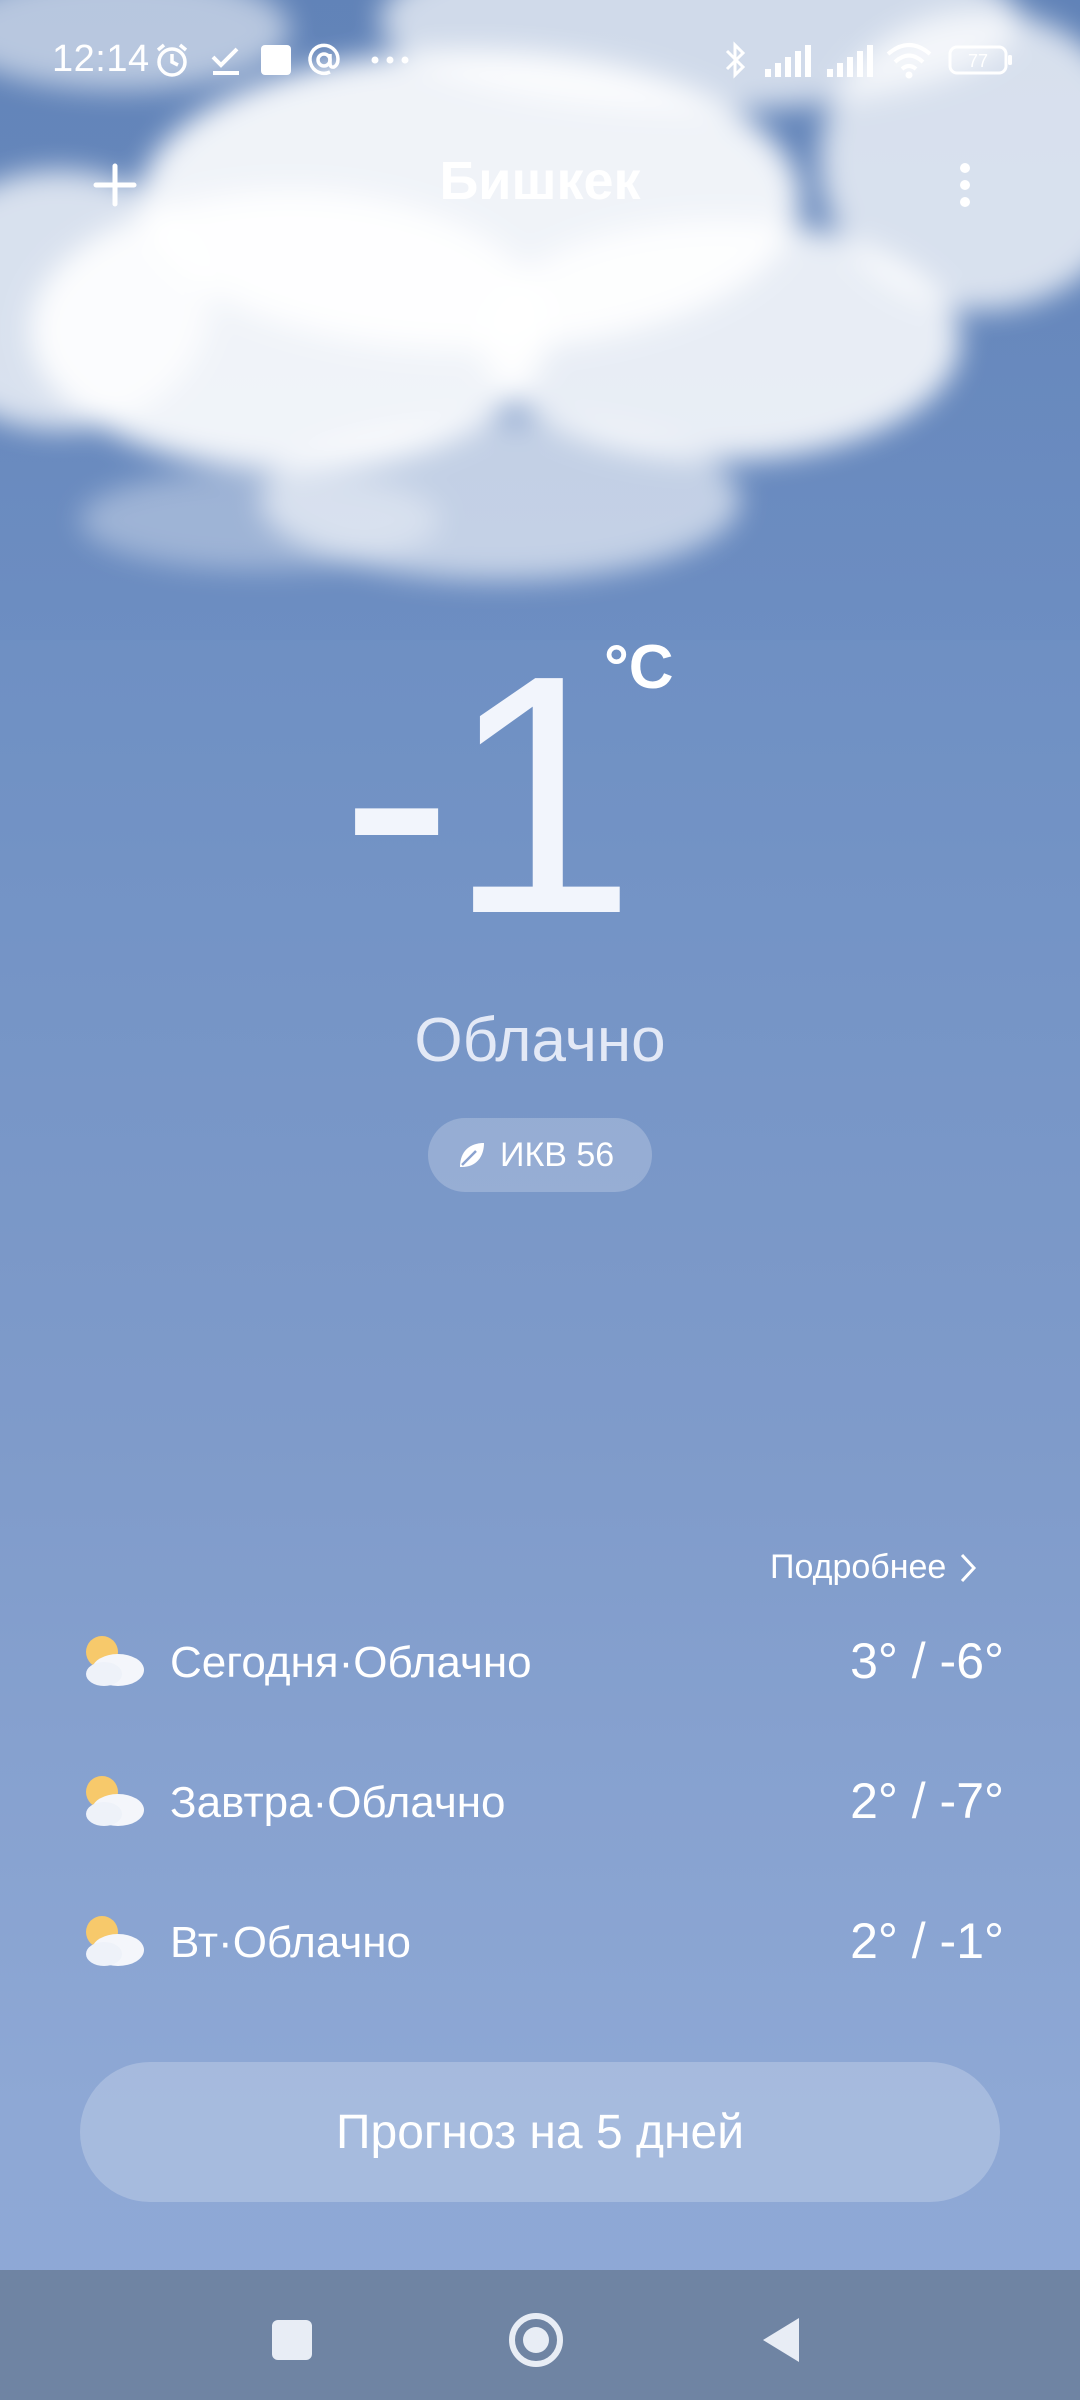 The height and width of the screenshot is (2400, 1080). Describe the element at coordinates (172, 60) in the screenshot. I see `alarm-icon` at that location.